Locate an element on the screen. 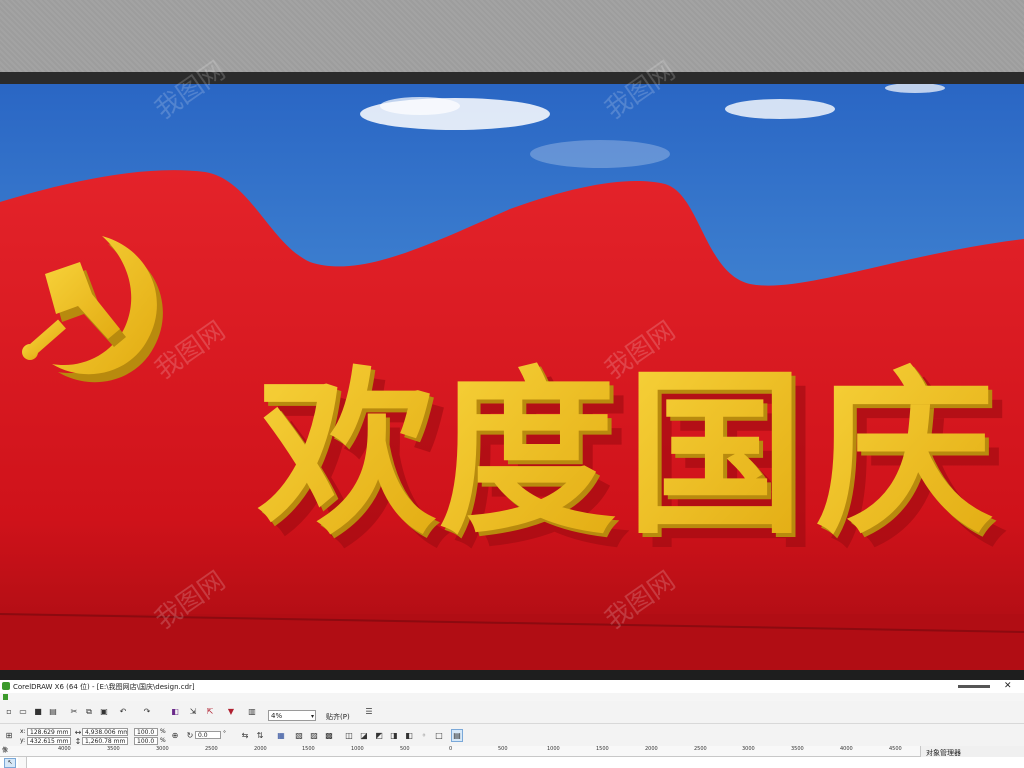  y-label: y: is located at coordinates (23, 740).